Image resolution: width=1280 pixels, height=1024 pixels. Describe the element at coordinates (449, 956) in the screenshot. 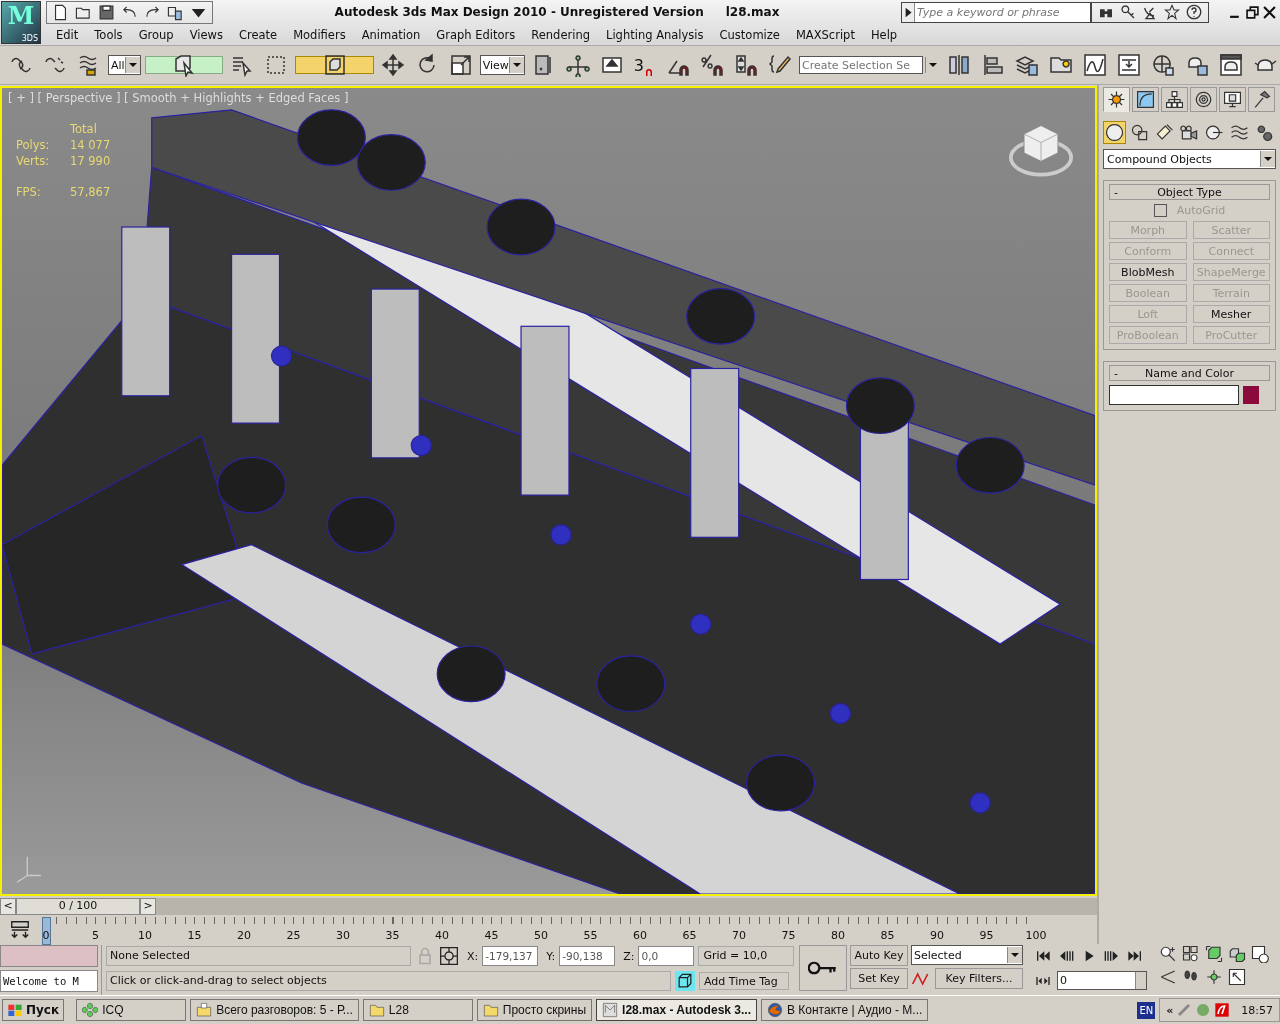

I see `crosshair-icon` at that location.